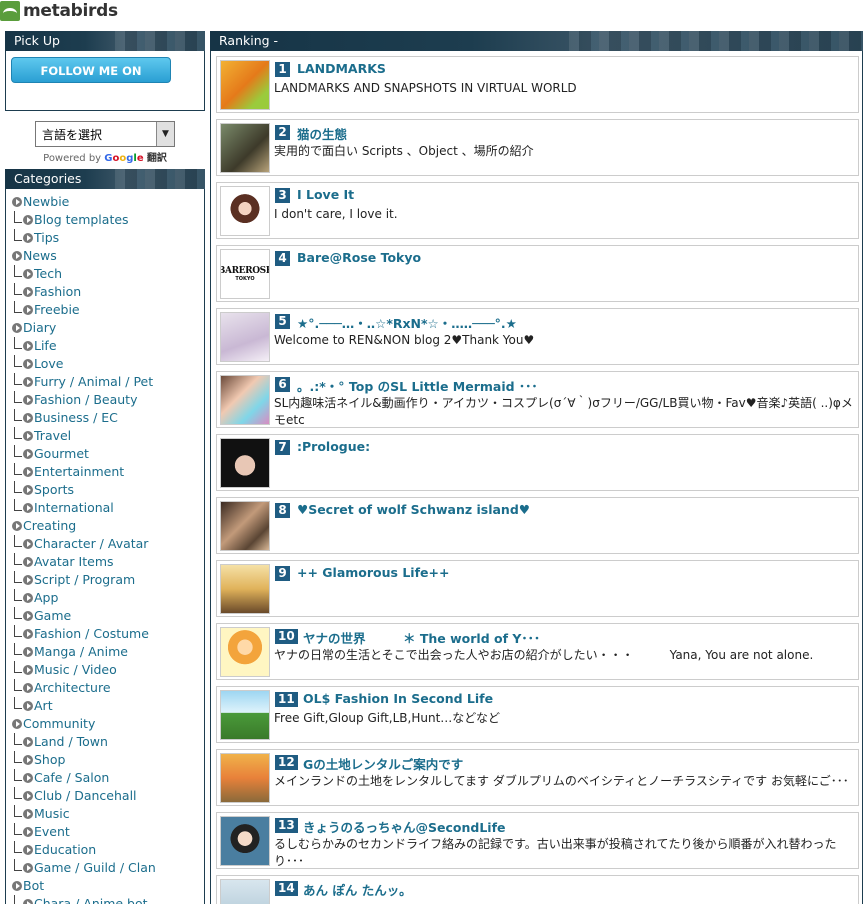 The height and width of the screenshot is (904, 868). Describe the element at coordinates (105, 134) in the screenshot. I see `language-select: 言語を選択 ▼` at that location.